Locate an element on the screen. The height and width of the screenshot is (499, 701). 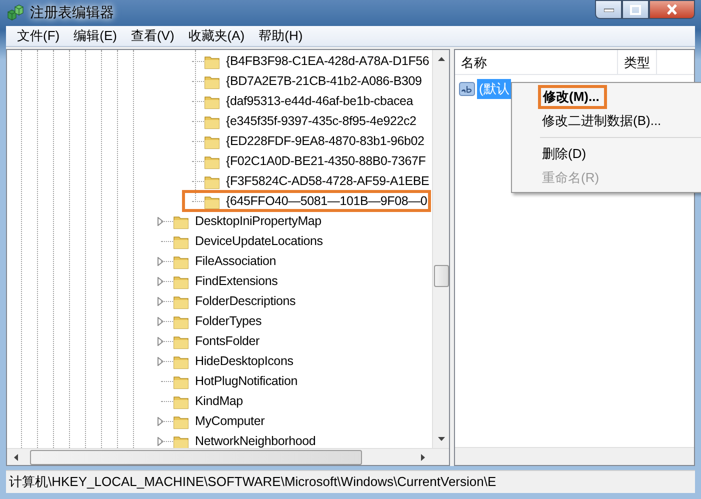
tree-item-label: FindExtensions is located at coordinates (236, 281).